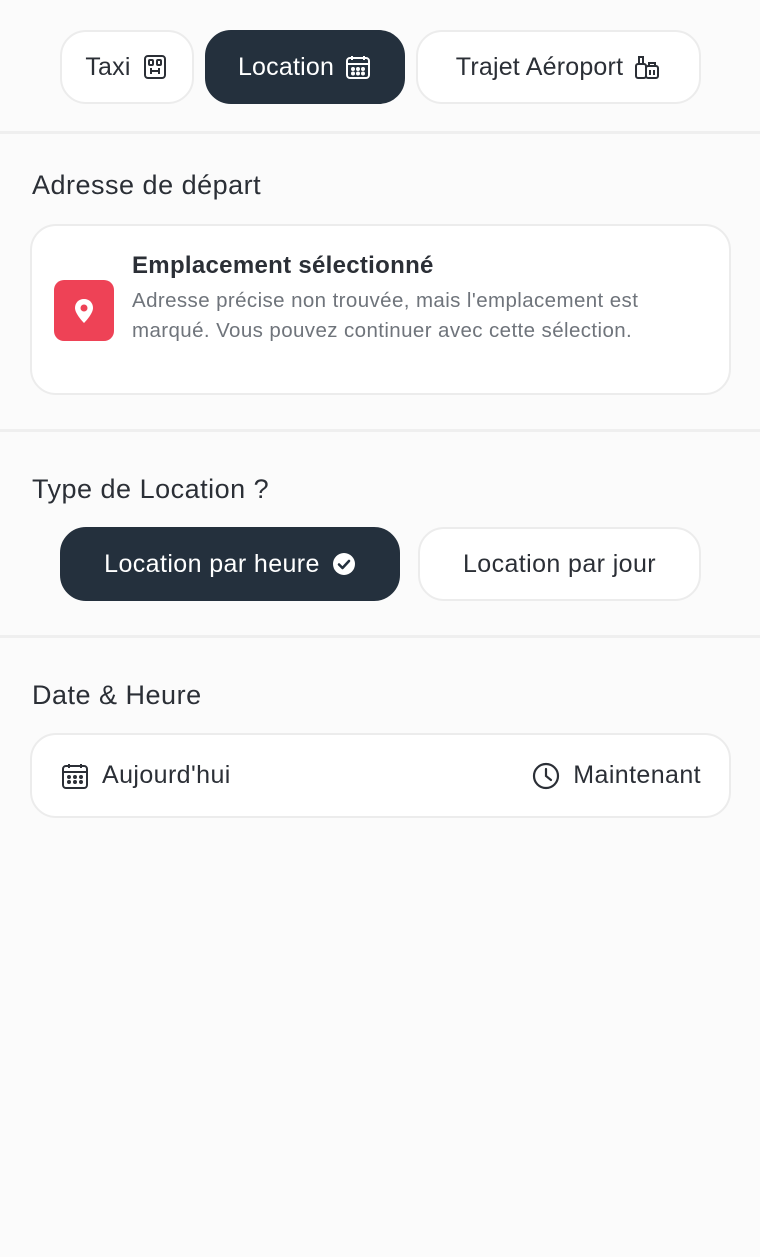 The width and height of the screenshot is (760, 1257). I want to click on time-picker: Maintenant, so click(616, 775).